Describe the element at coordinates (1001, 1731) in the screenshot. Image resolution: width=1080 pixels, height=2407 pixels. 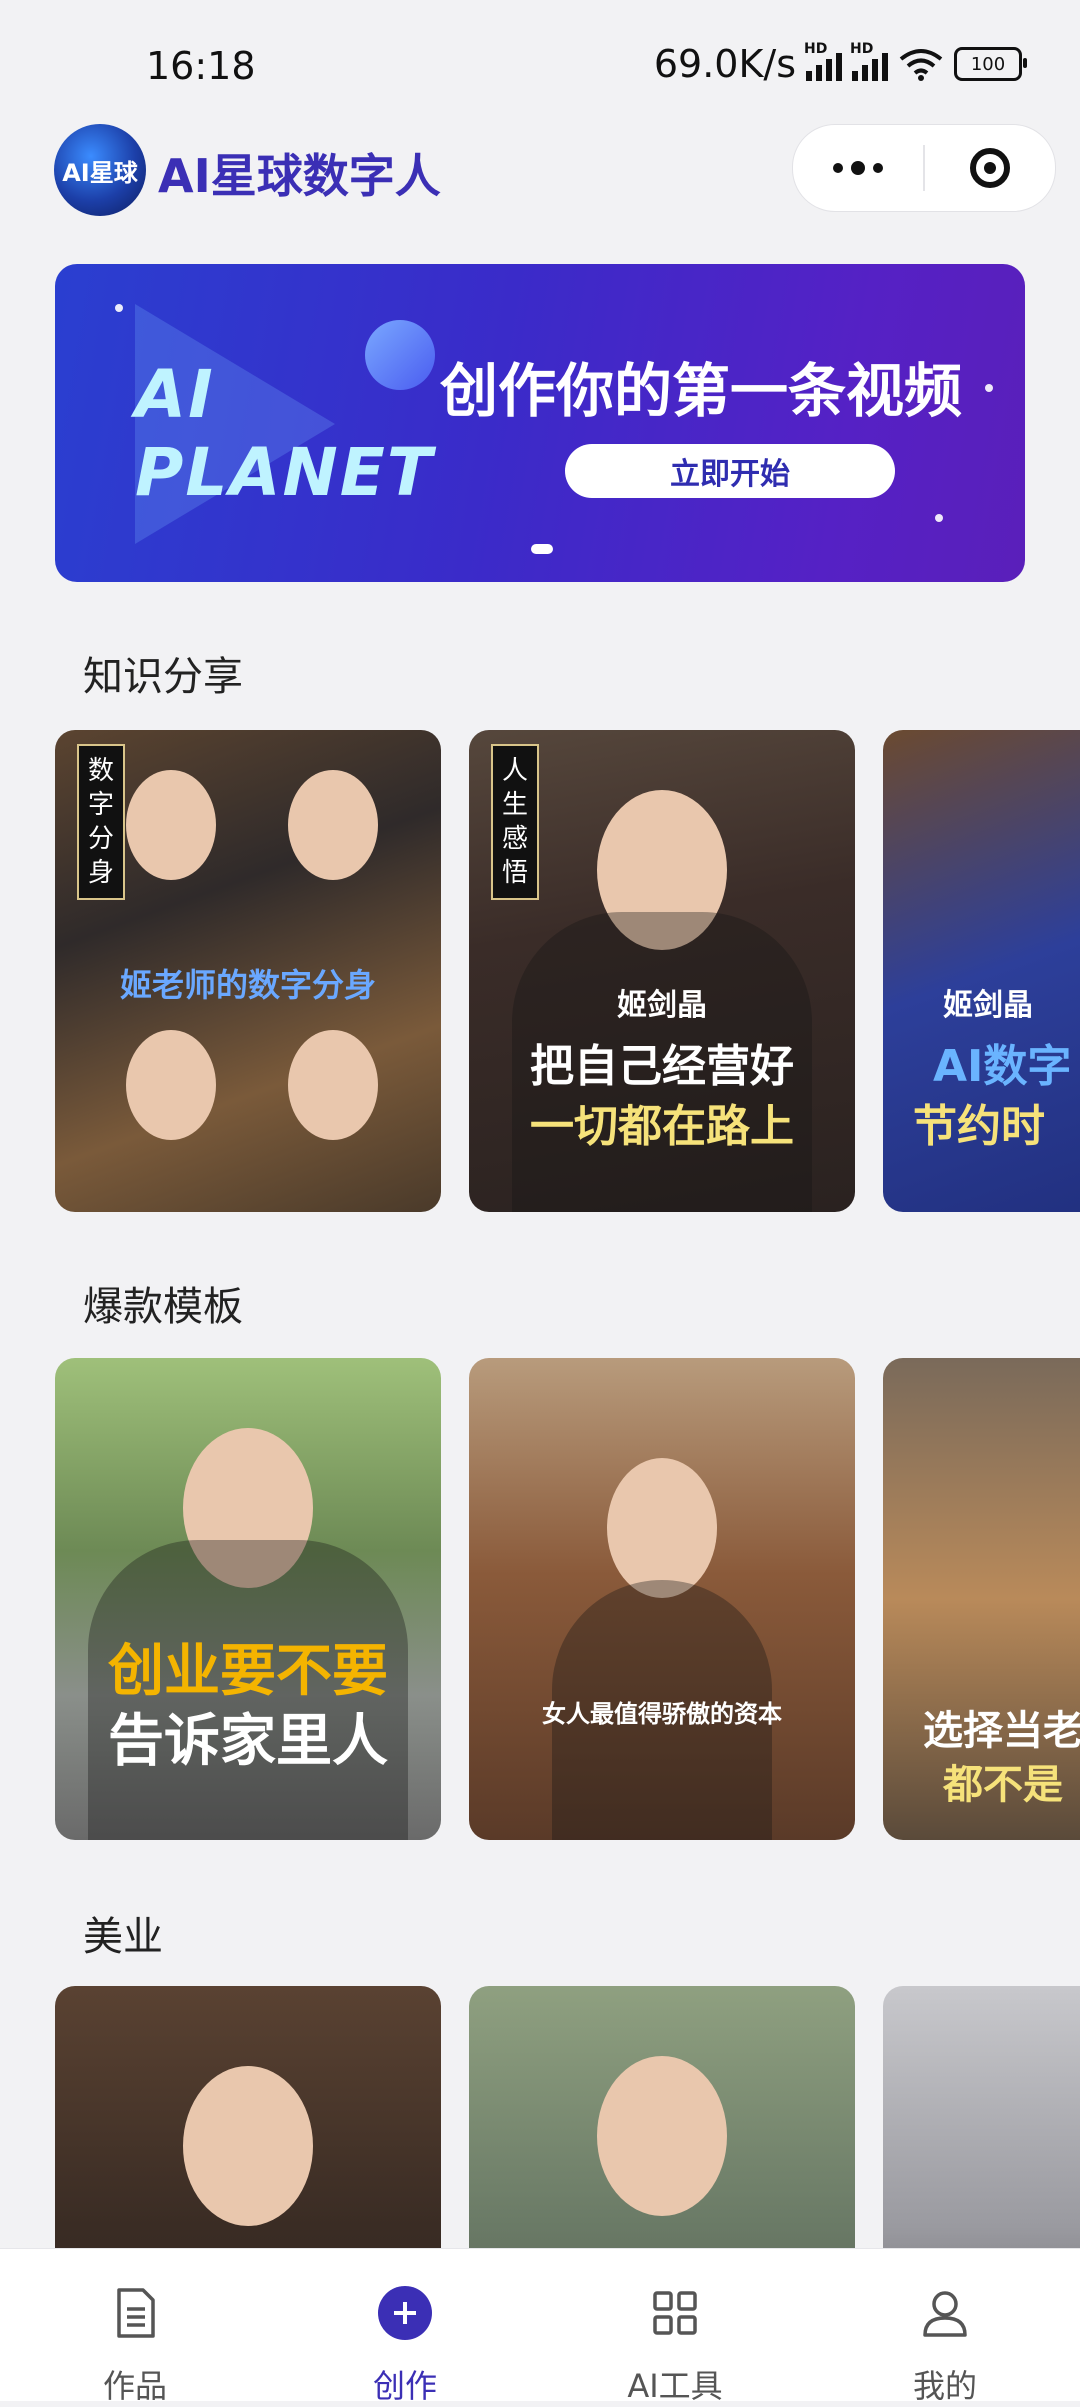
I see `card-caption: 选择当老` at that location.